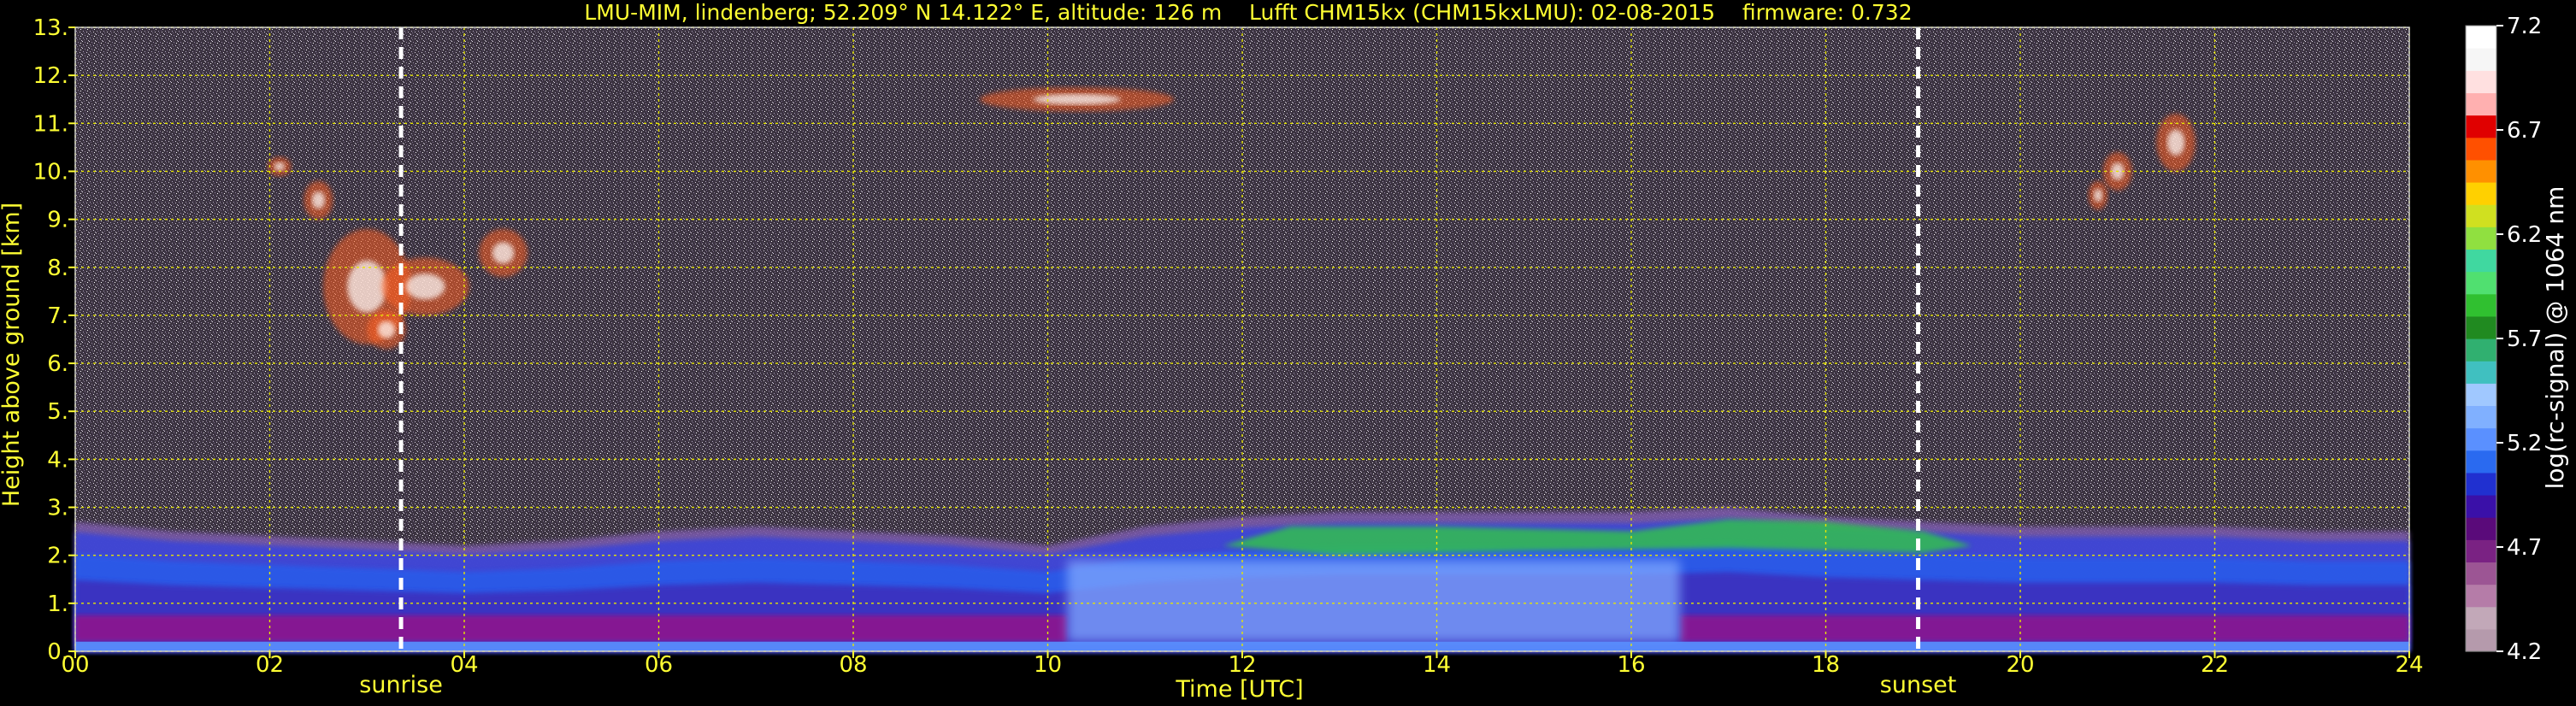 This screenshot has height=706, width=2576. I want to click on colorbar-tick-label: 5.2, so click(2524, 443).